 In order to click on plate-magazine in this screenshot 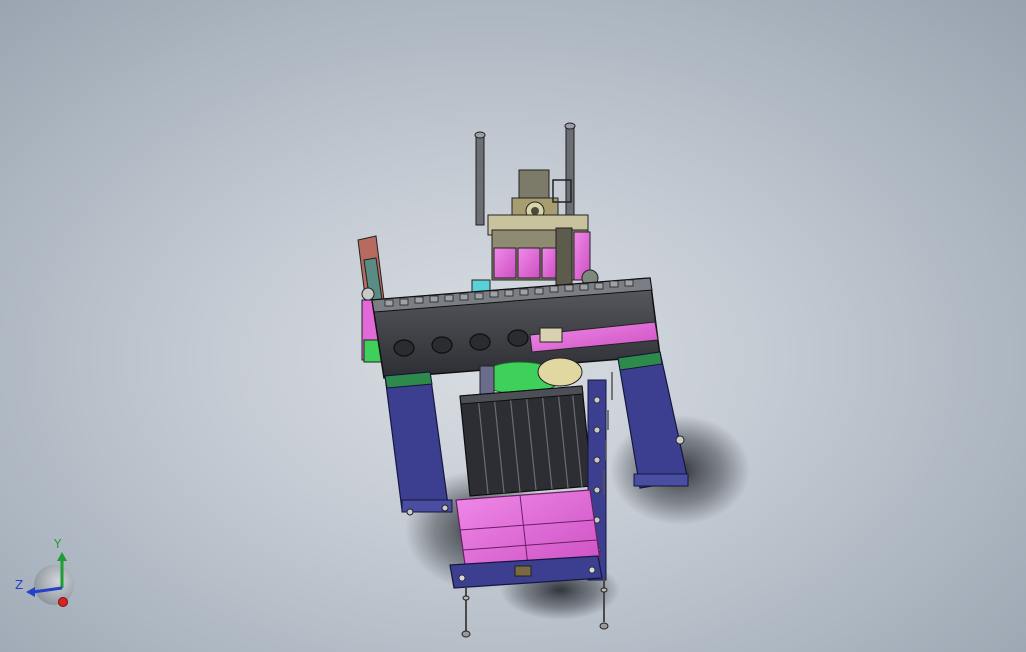, I will do `click(526, 441)`.